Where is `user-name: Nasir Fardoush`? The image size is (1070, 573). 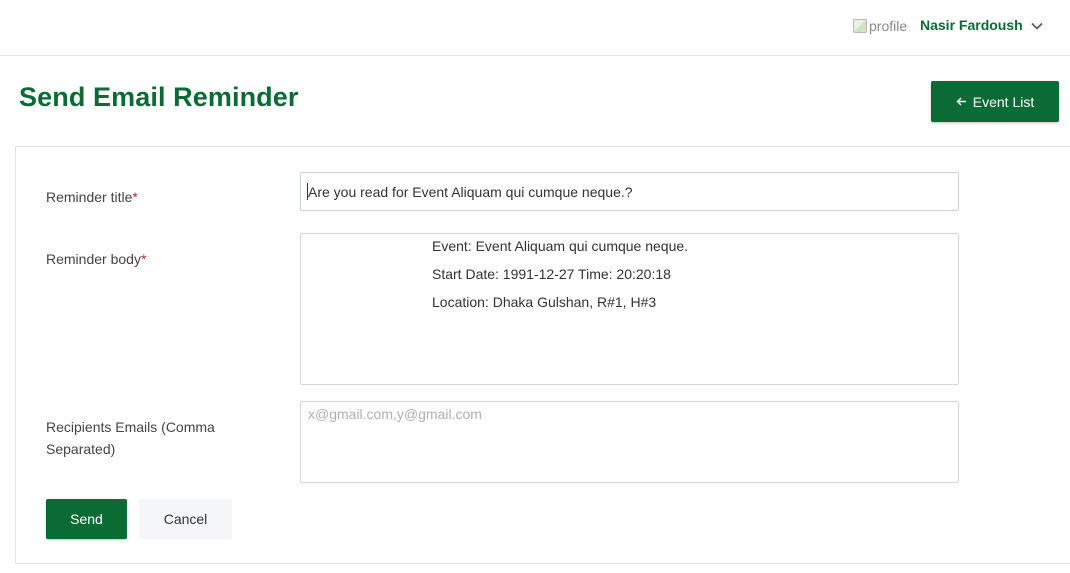 user-name: Nasir Fardoush is located at coordinates (971, 25).